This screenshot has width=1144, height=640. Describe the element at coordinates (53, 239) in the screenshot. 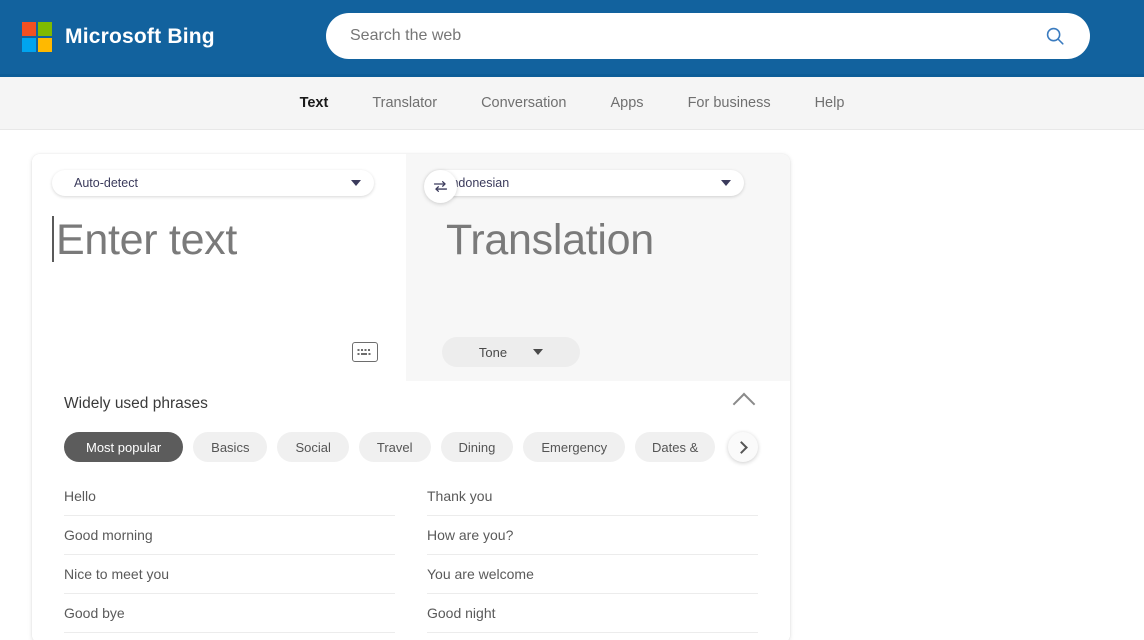

I see `text-cursor` at that location.